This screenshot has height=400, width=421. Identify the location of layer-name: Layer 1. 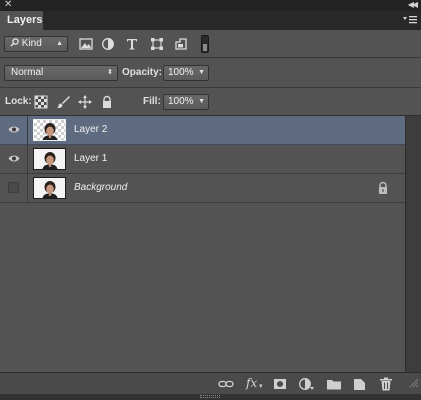
(90, 158).